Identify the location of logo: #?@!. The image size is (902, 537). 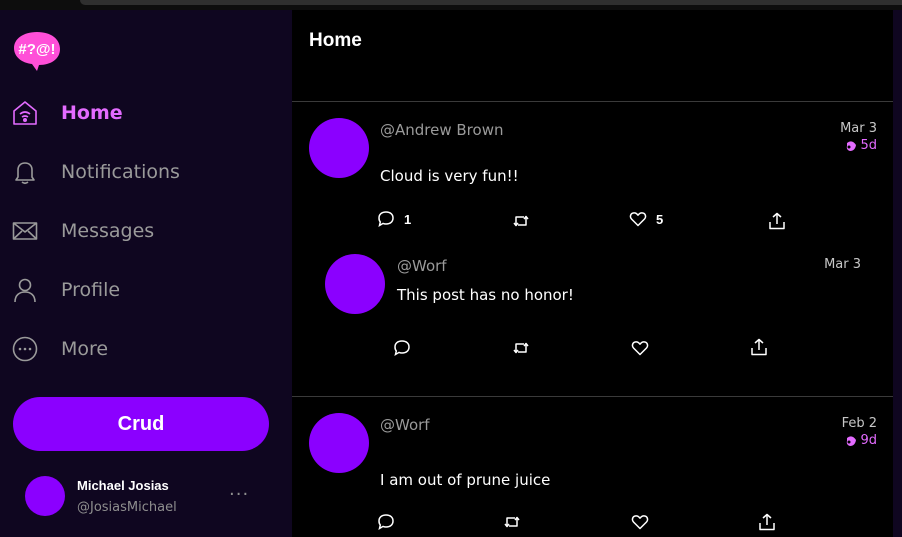
(37, 51).